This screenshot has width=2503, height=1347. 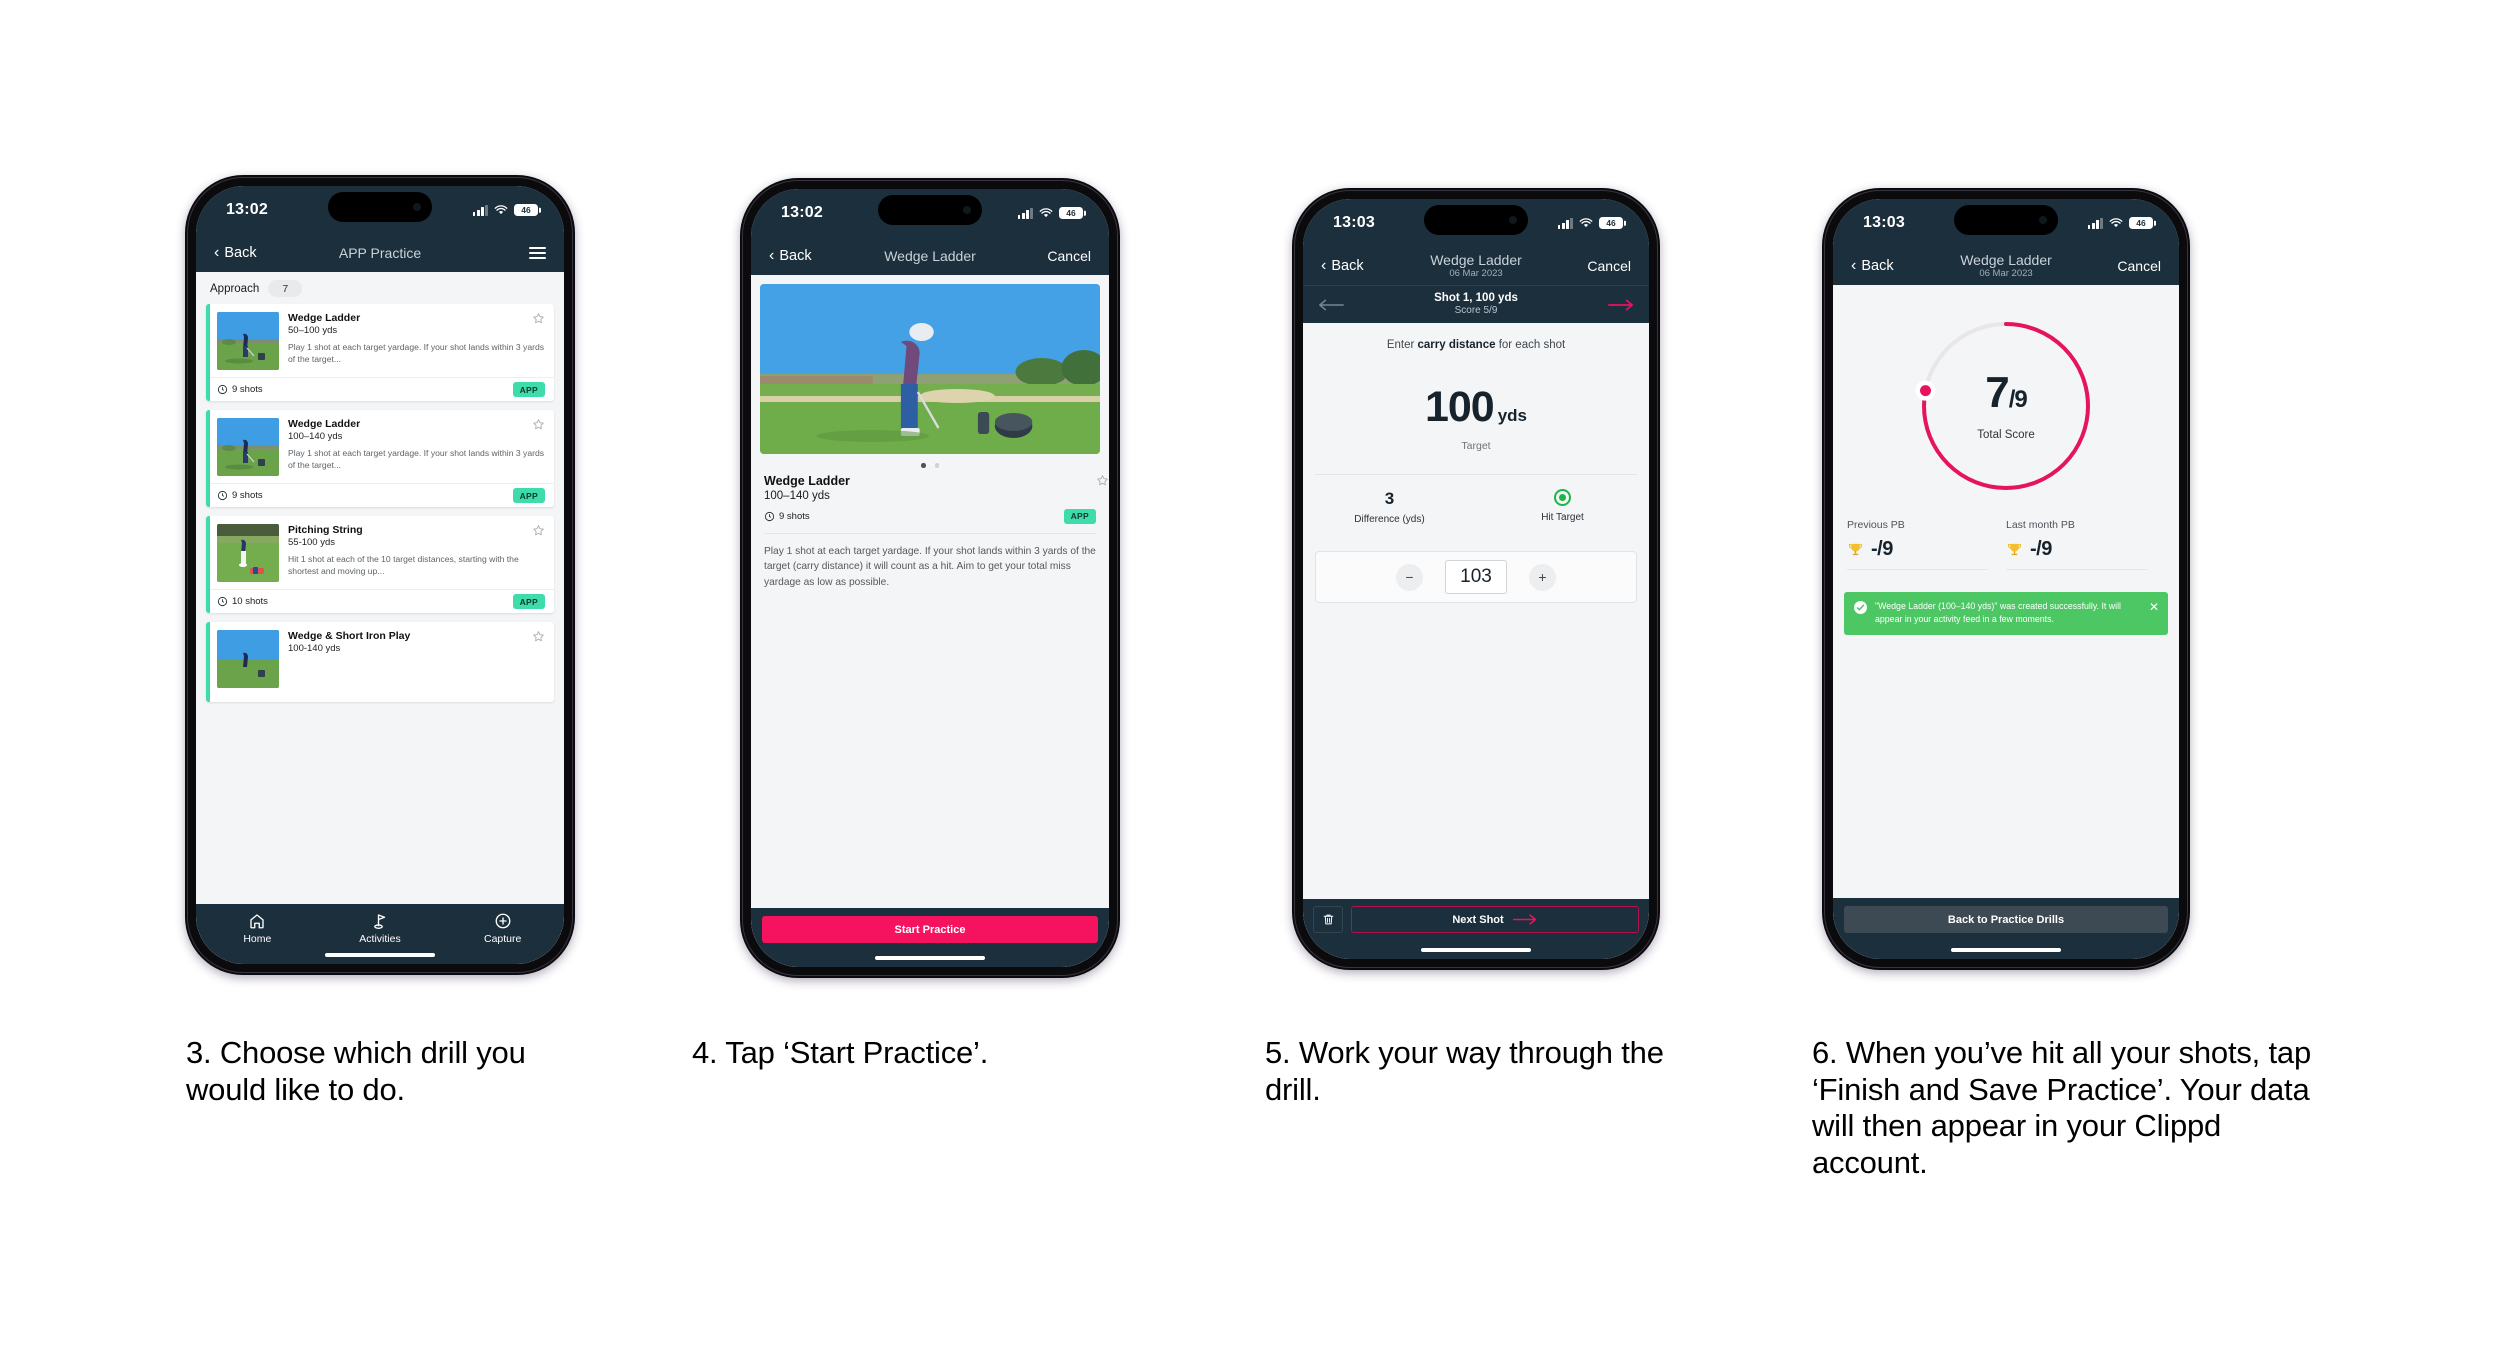 I want to click on next-shot-button: Next Shot, so click(x=1495, y=919).